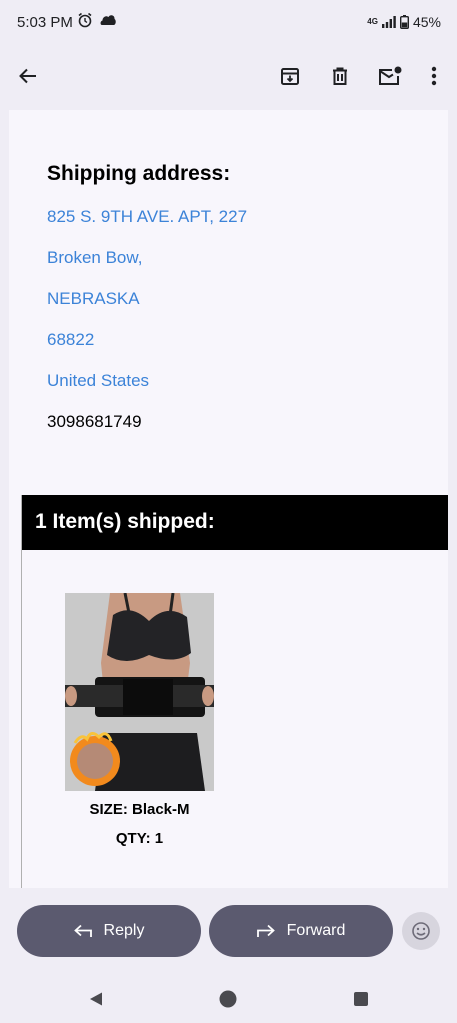 This screenshot has height=1023, width=457. I want to click on forward-button: Forward, so click(301, 931).